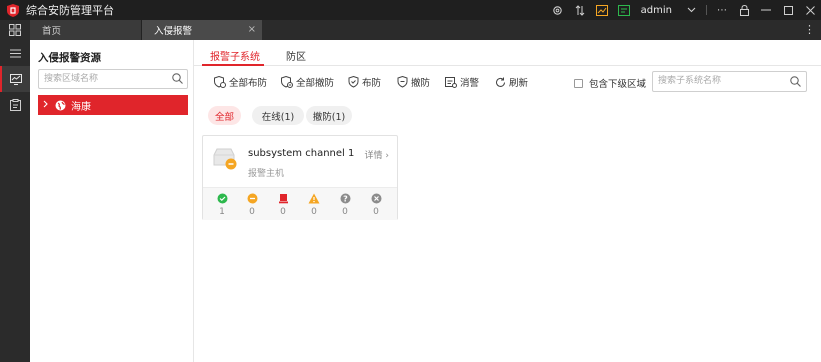 The height and width of the screenshot is (362, 821). Describe the element at coordinates (470, 83) in the screenshot. I see `clear-alarm-label: 消警` at that location.